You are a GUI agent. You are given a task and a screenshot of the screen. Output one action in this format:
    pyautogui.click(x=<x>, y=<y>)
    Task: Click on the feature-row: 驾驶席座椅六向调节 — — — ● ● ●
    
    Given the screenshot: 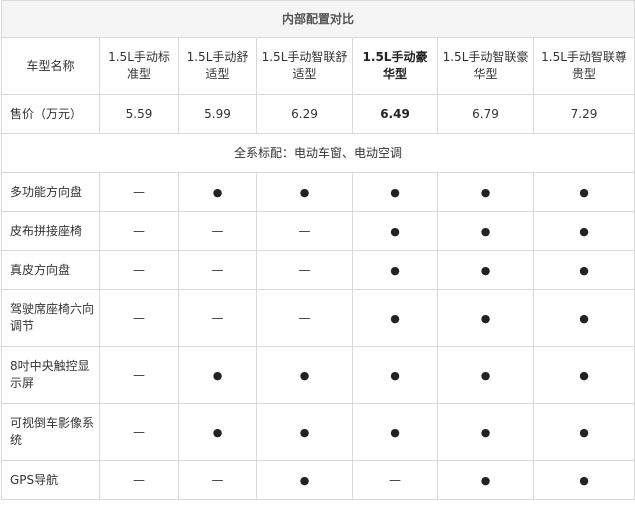 What is the action you would take?
    pyautogui.click(x=318, y=318)
    